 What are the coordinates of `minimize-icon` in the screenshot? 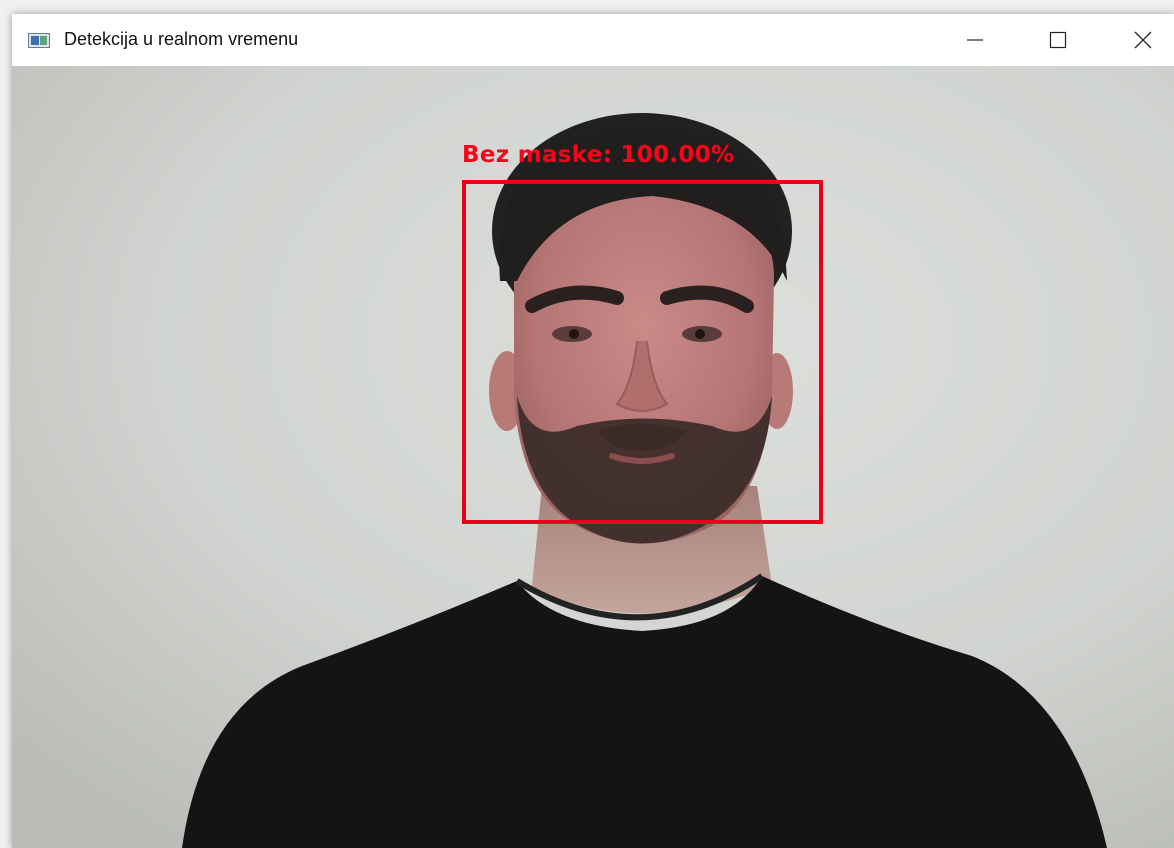 It's located at (975, 40).